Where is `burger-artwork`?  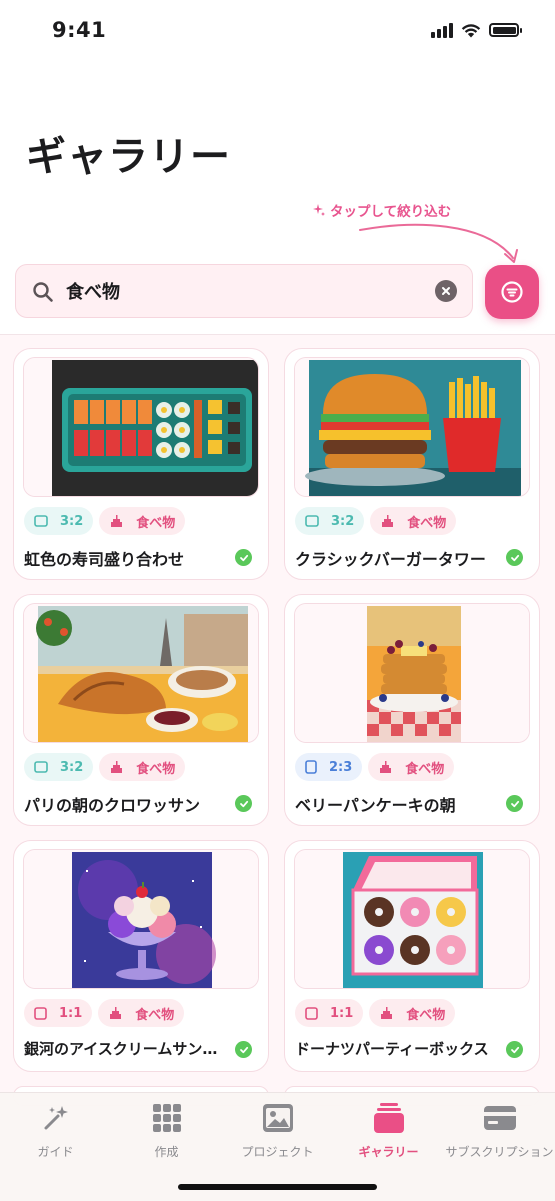 burger-artwork is located at coordinates (412, 427).